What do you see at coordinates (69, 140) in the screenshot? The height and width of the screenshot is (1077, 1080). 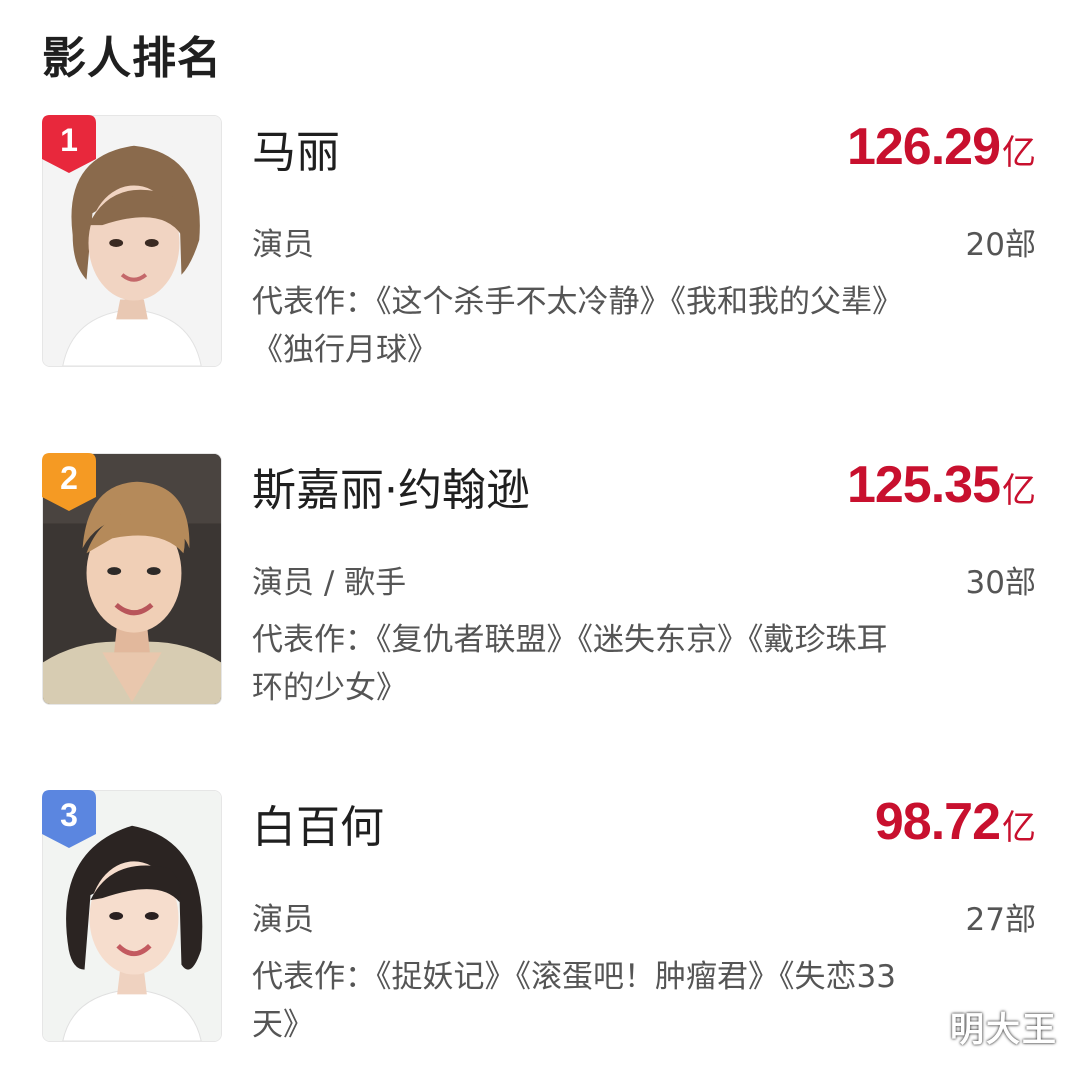 I see `rank-number: 1` at bounding box center [69, 140].